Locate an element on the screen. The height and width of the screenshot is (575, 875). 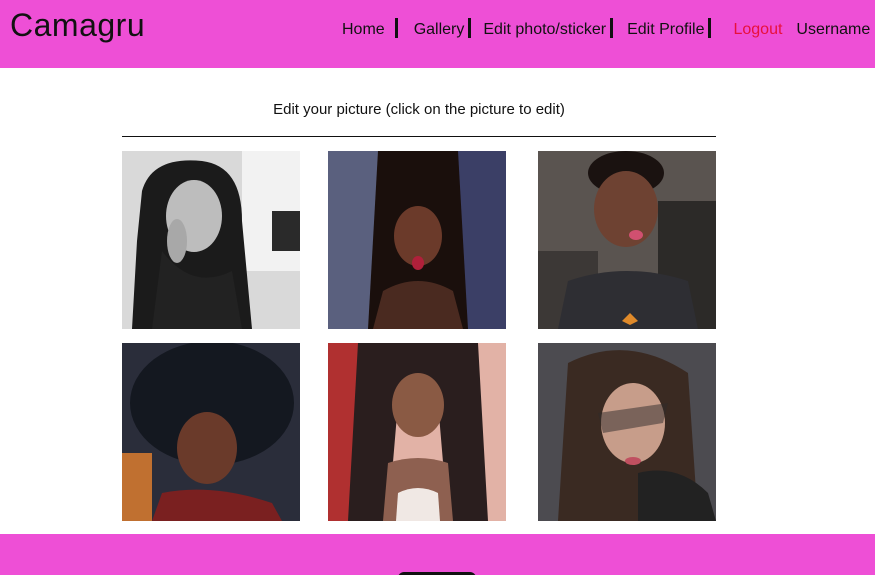
site-logo: Camagru is located at coordinates (77, 25).